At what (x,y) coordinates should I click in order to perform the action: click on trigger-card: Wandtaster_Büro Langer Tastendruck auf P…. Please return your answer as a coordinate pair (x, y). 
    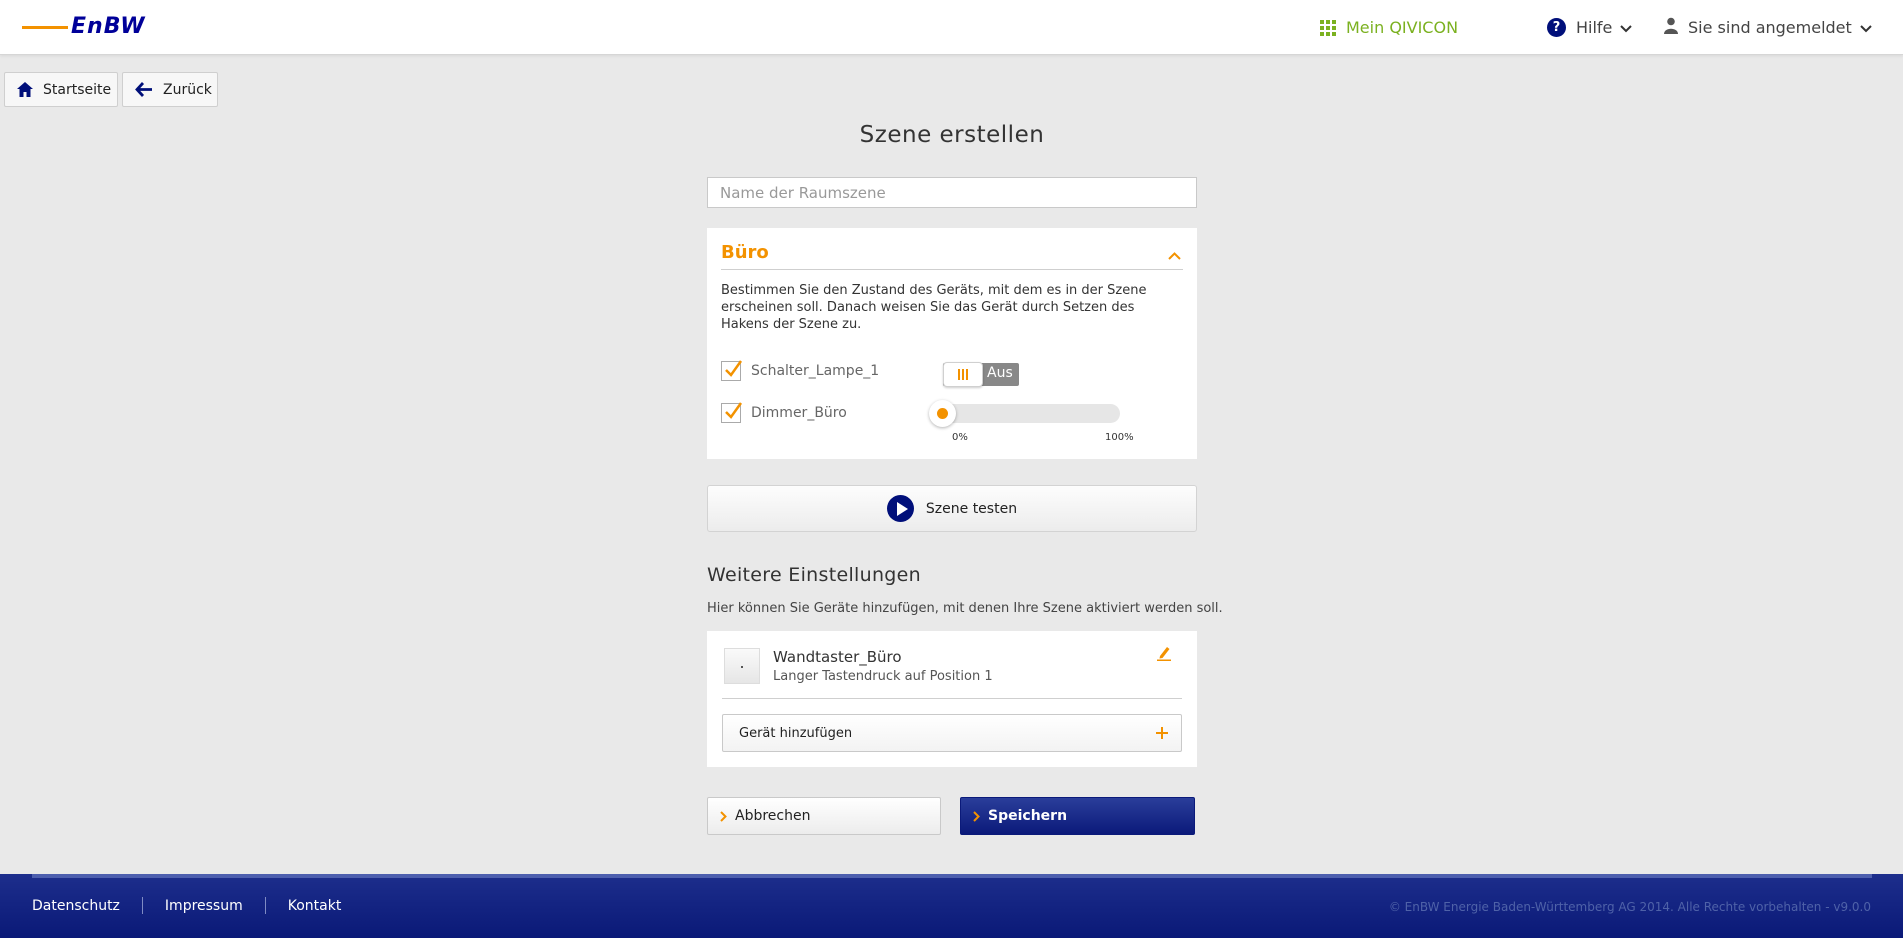
    Looking at the image, I should click on (952, 699).